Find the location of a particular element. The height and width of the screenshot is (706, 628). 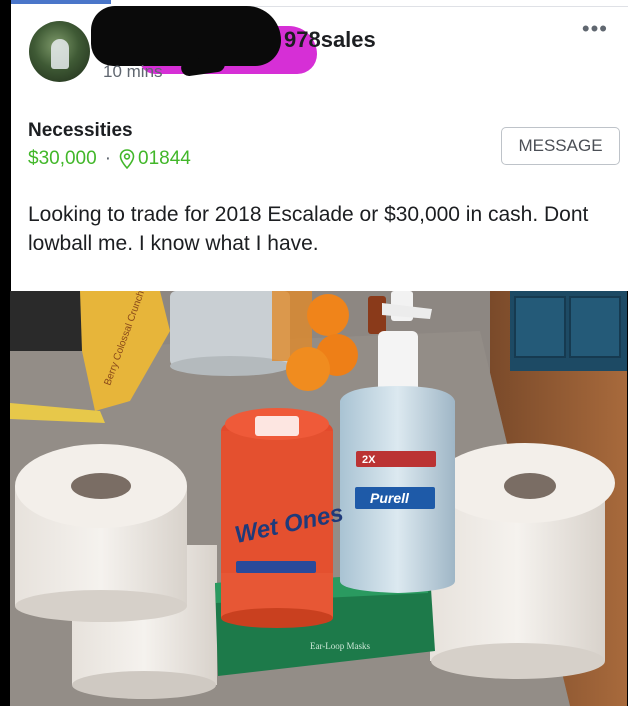

page-name: 978sales is located at coordinates (330, 40).